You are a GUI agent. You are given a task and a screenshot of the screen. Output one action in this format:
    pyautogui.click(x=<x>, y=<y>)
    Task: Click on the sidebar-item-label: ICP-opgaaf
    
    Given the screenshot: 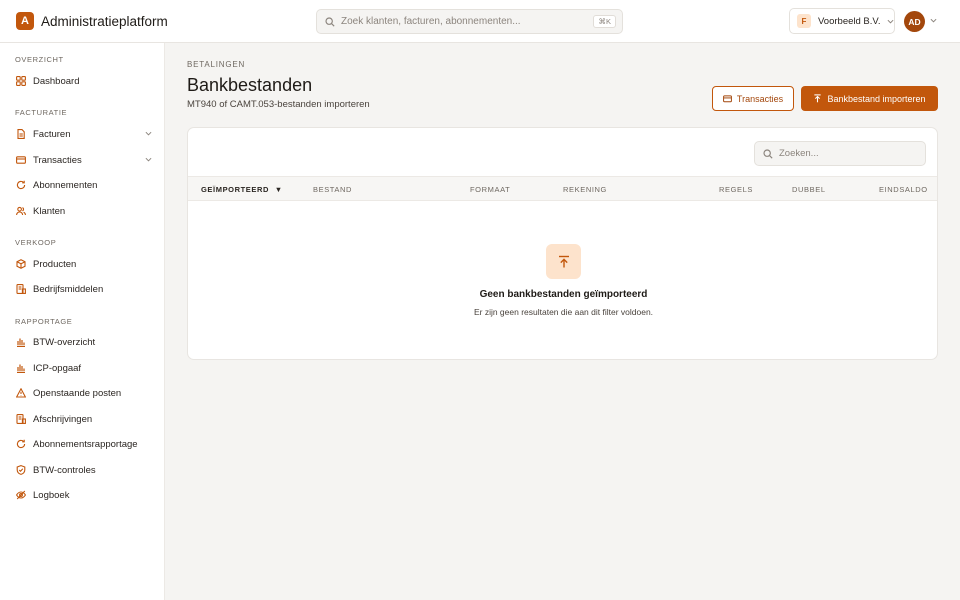 What is the action you would take?
    pyautogui.click(x=57, y=368)
    